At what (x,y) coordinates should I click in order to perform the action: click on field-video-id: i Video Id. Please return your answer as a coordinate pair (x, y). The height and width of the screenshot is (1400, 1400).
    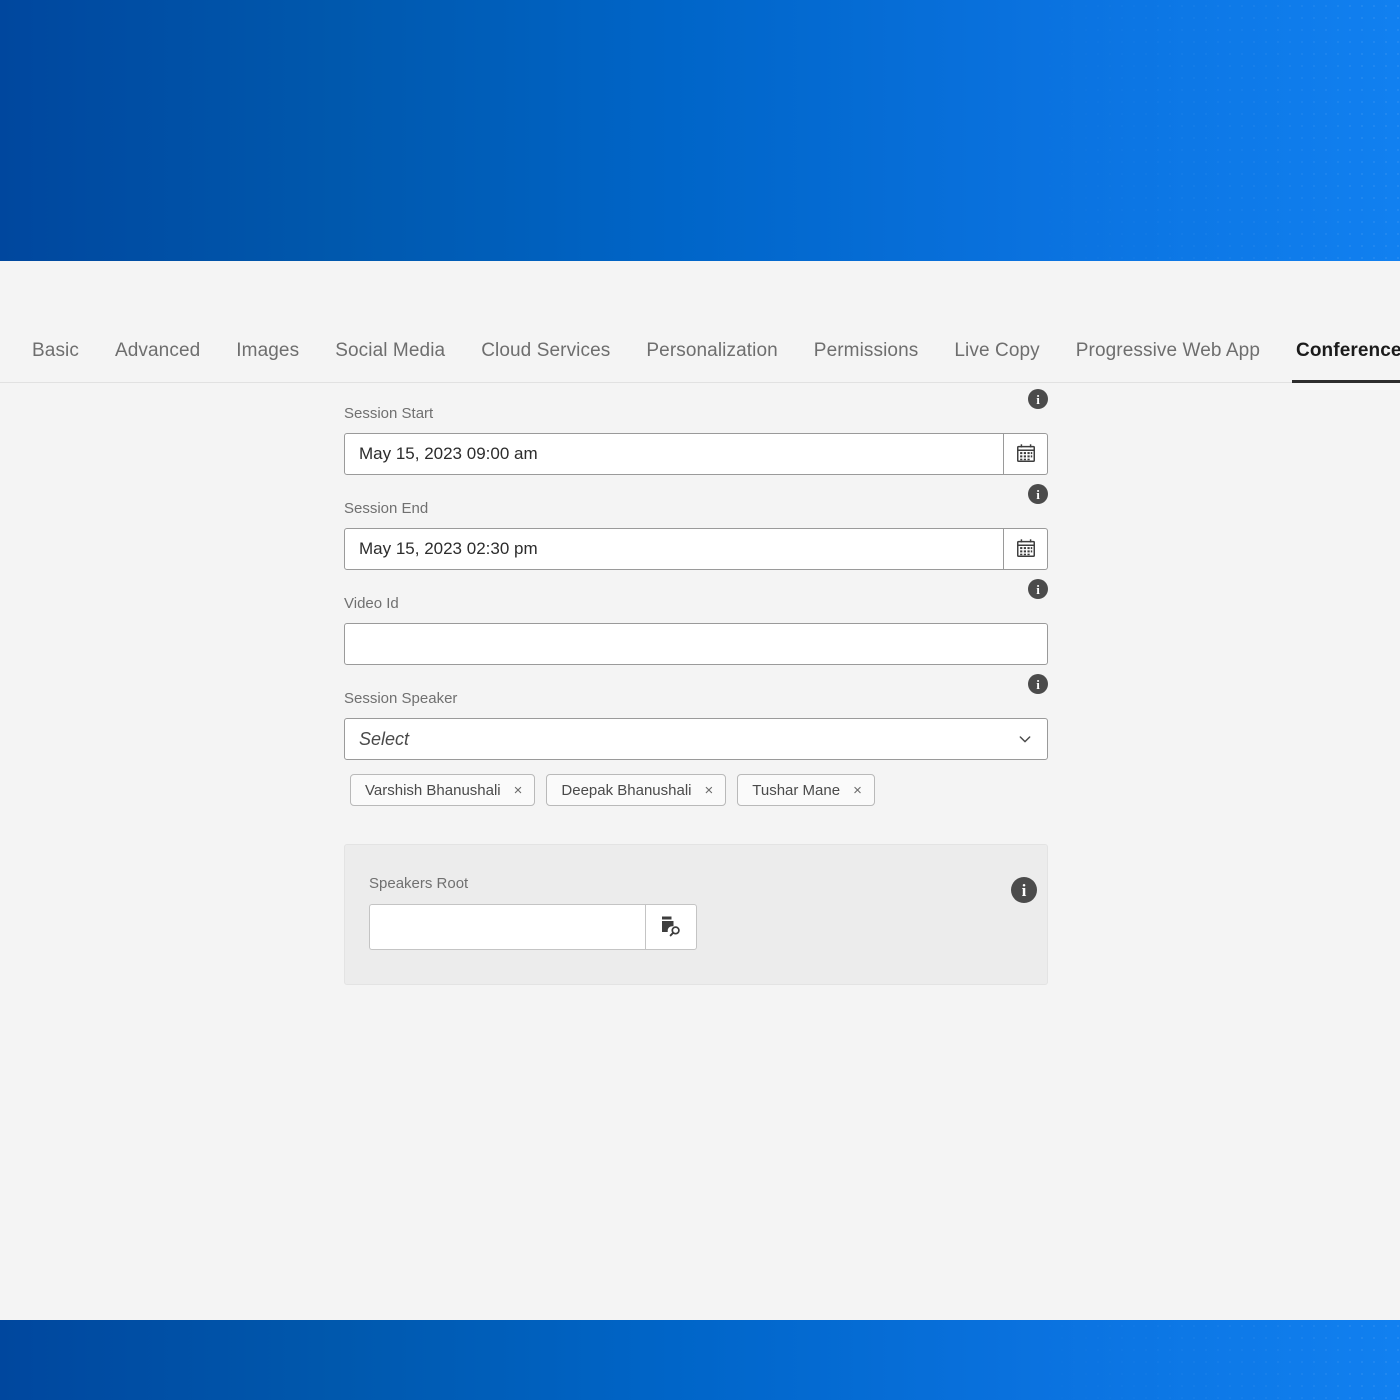
    Looking at the image, I should click on (696, 622).